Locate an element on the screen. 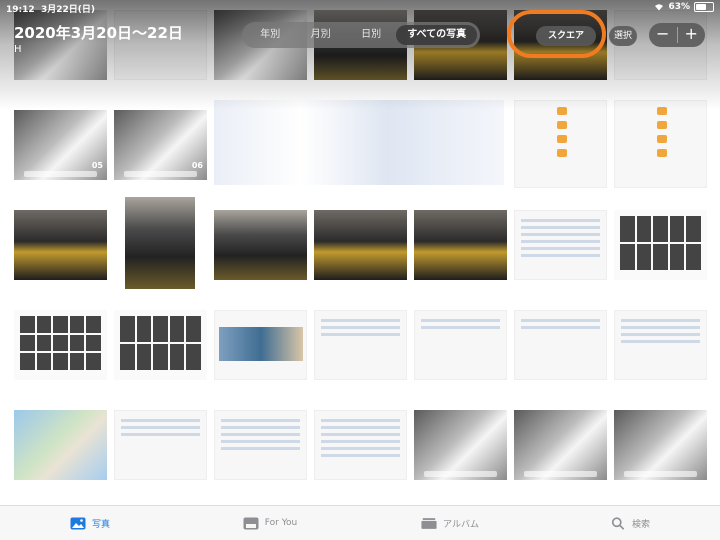 The height and width of the screenshot is (540, 720). view-segmented-control: 年別 月別 日別 すべての写真 is located at coordinates (361, 35).